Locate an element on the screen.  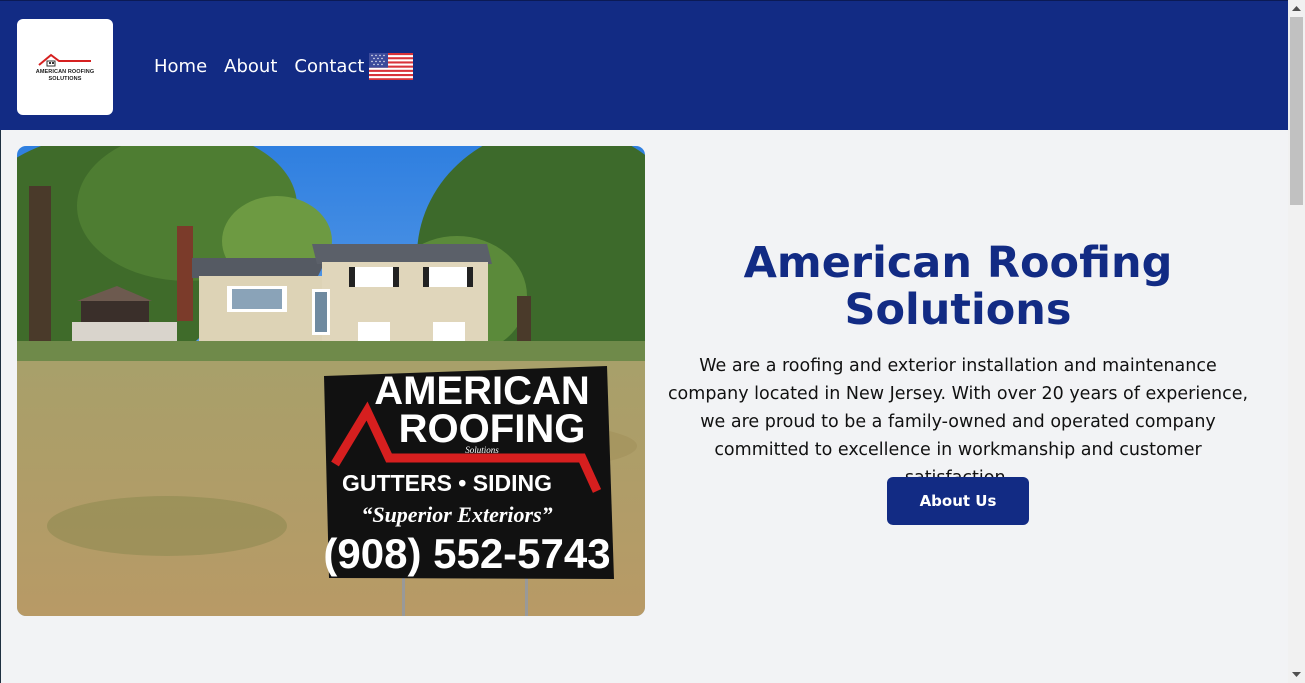
nav-home-link: Home is located at coordinates (180, 67).